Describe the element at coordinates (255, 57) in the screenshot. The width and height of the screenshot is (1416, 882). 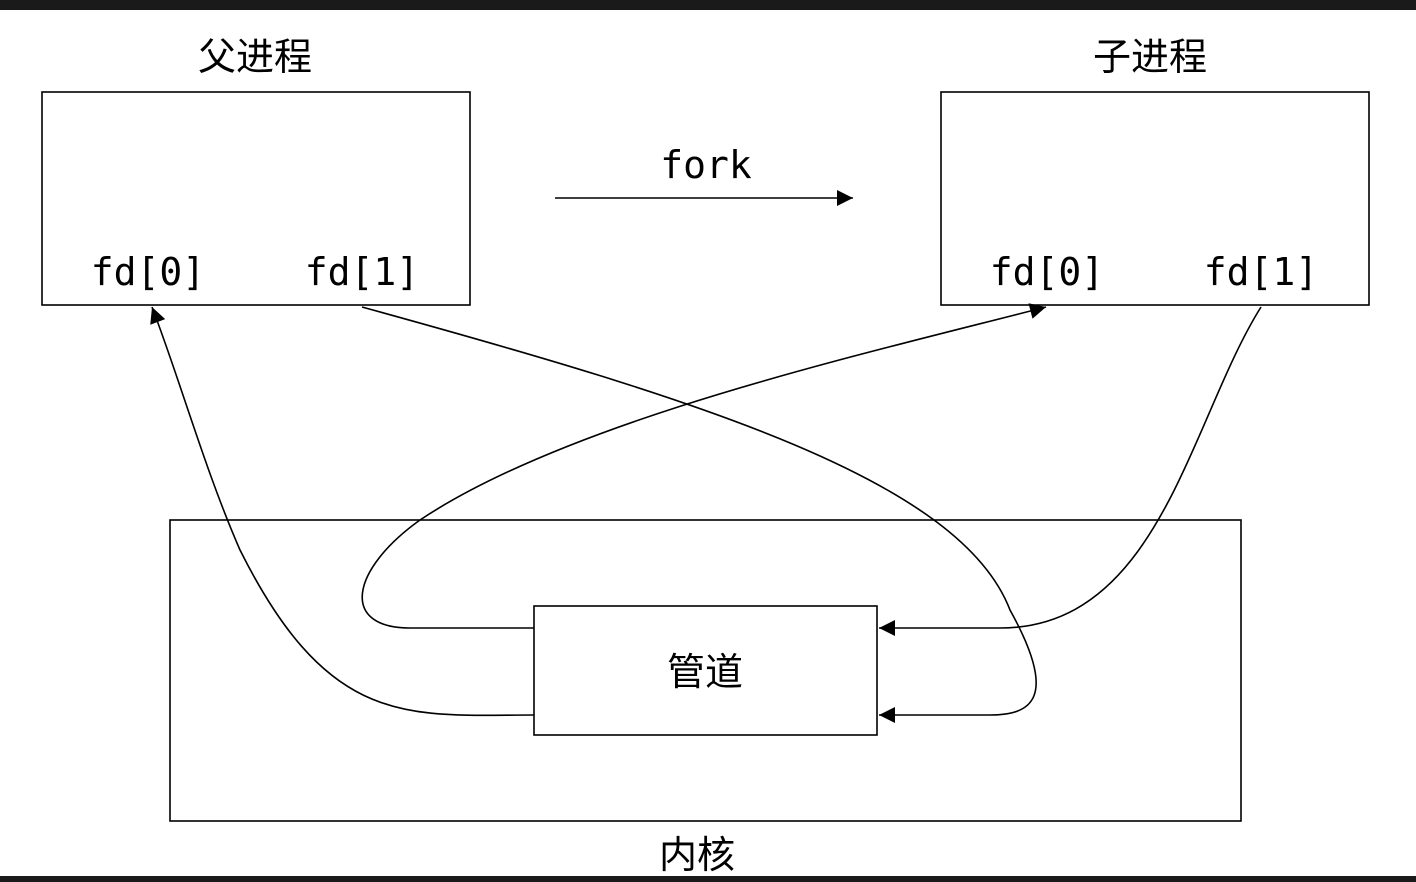
I see `parent-process-title: 父进程` at that location.